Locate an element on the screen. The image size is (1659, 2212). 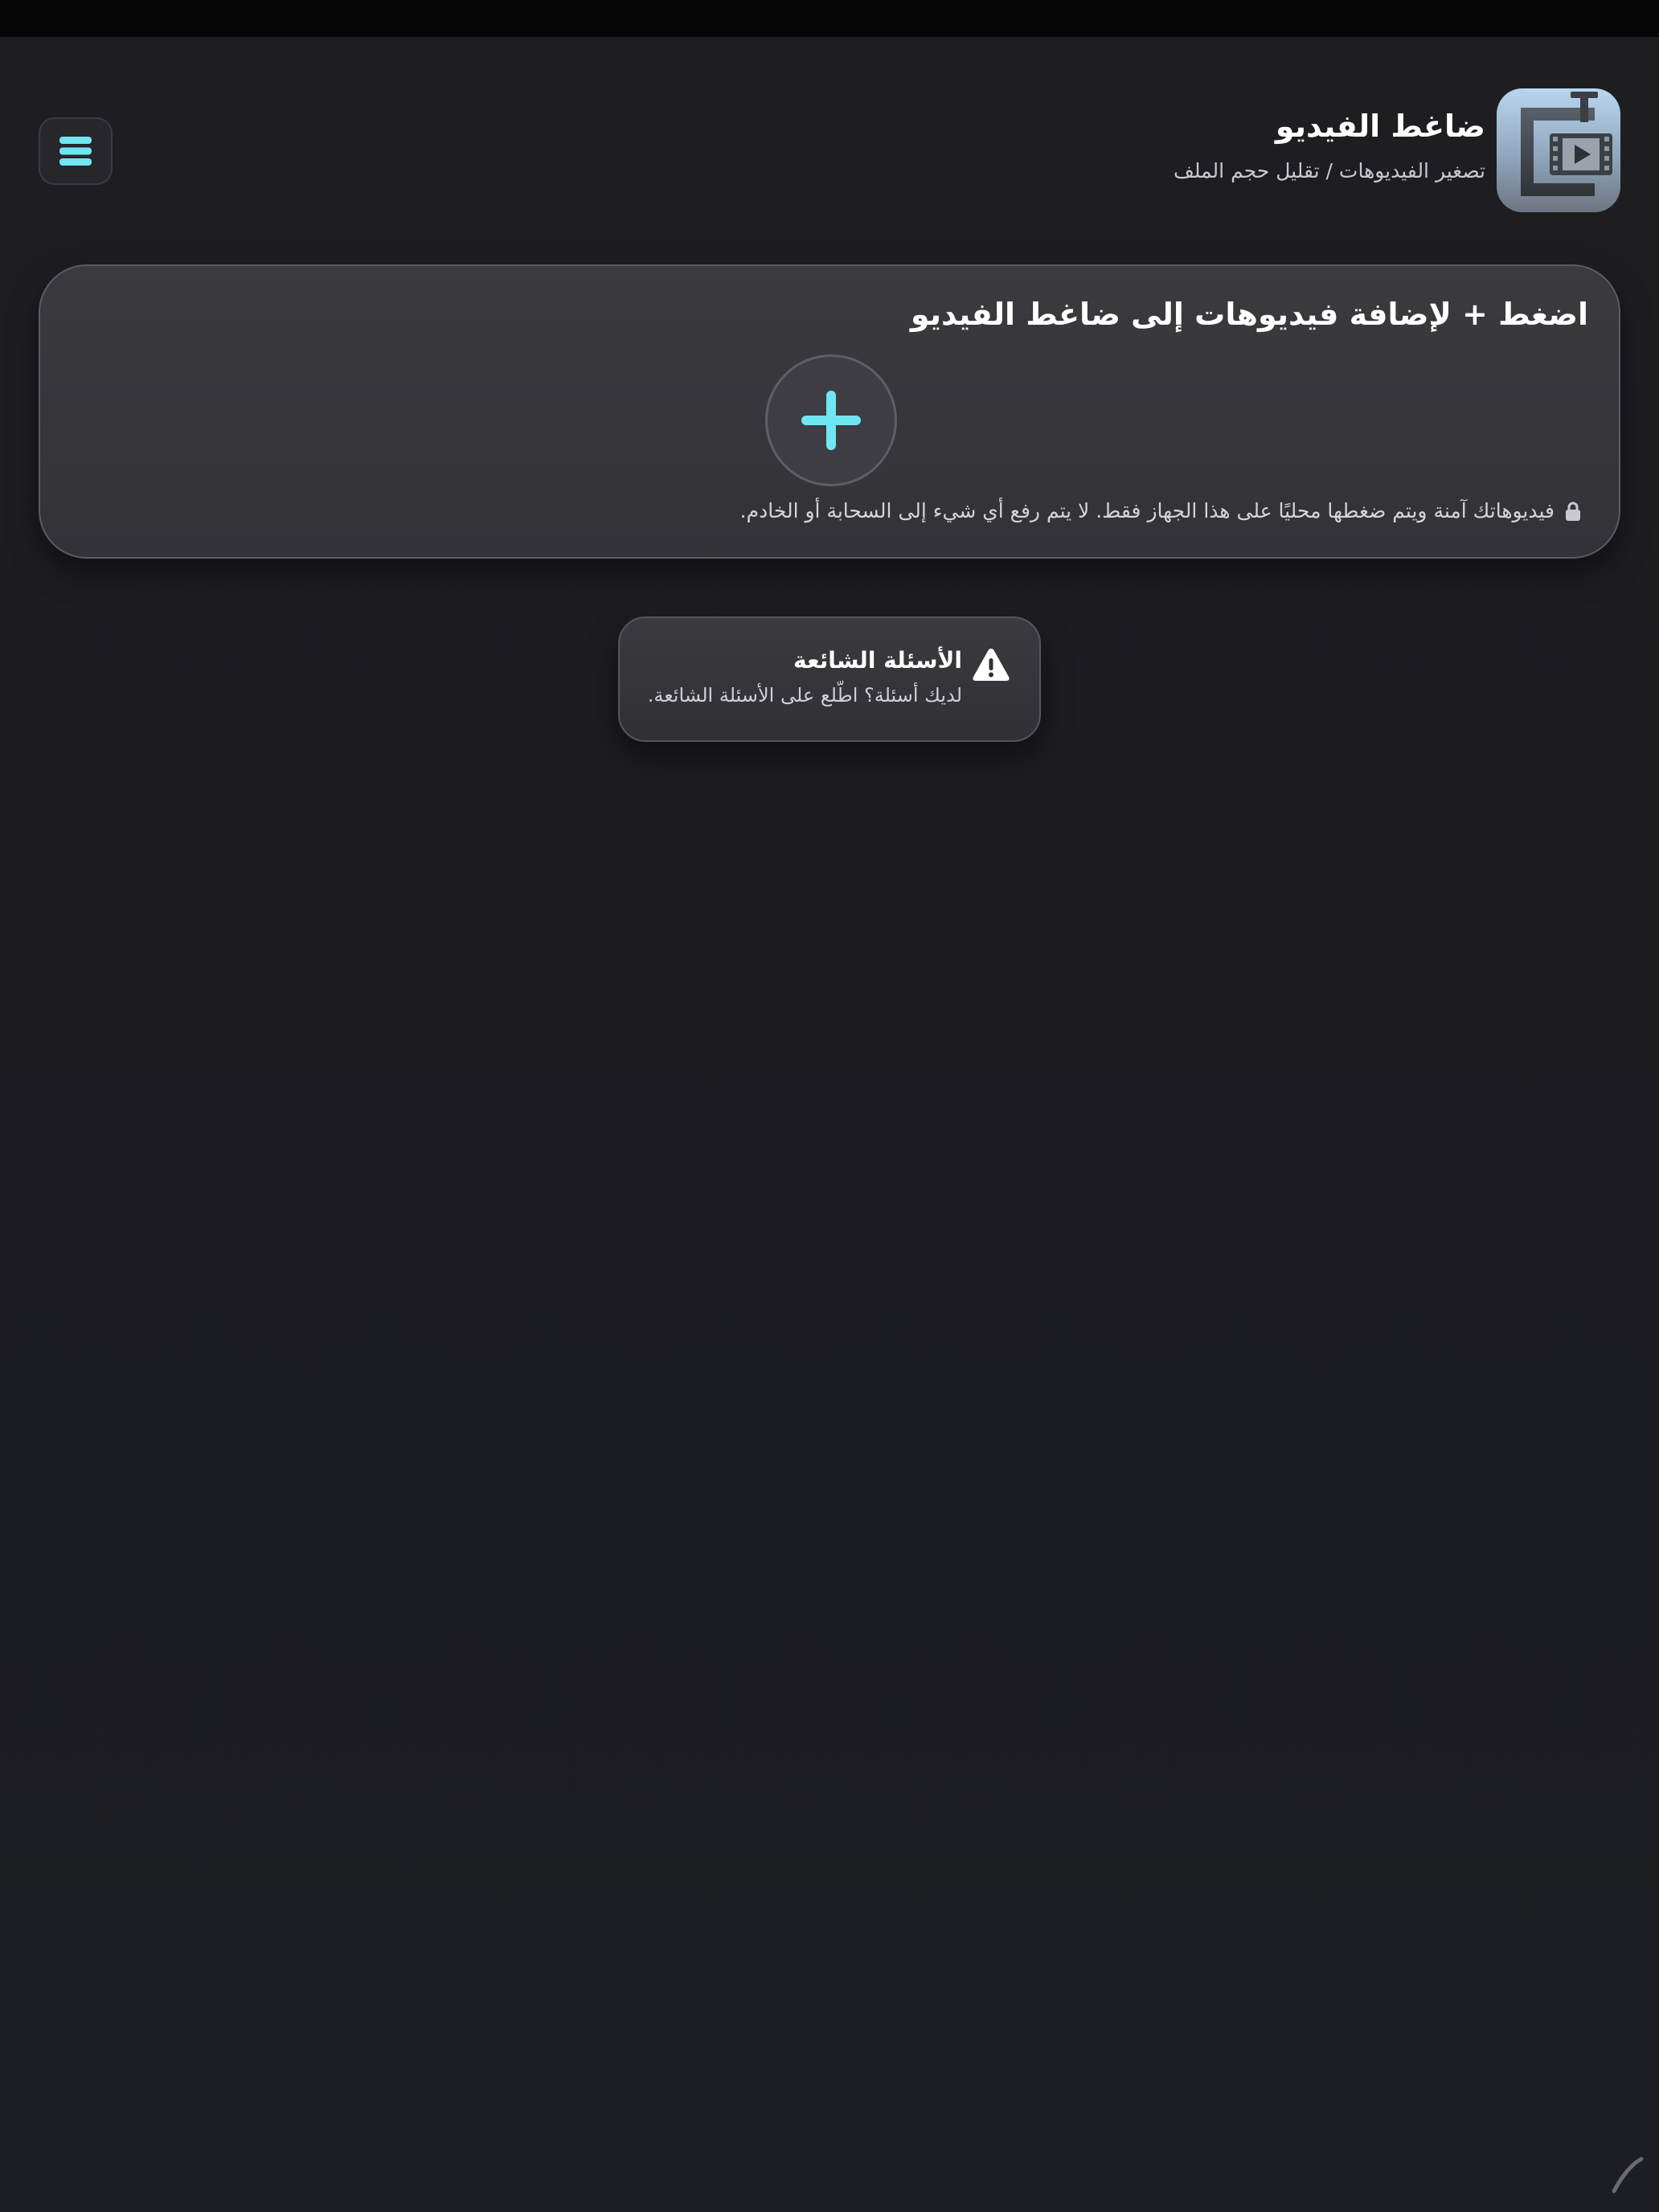
corner-scroll-indicator-icon is located at coordinates (1628, 2175).